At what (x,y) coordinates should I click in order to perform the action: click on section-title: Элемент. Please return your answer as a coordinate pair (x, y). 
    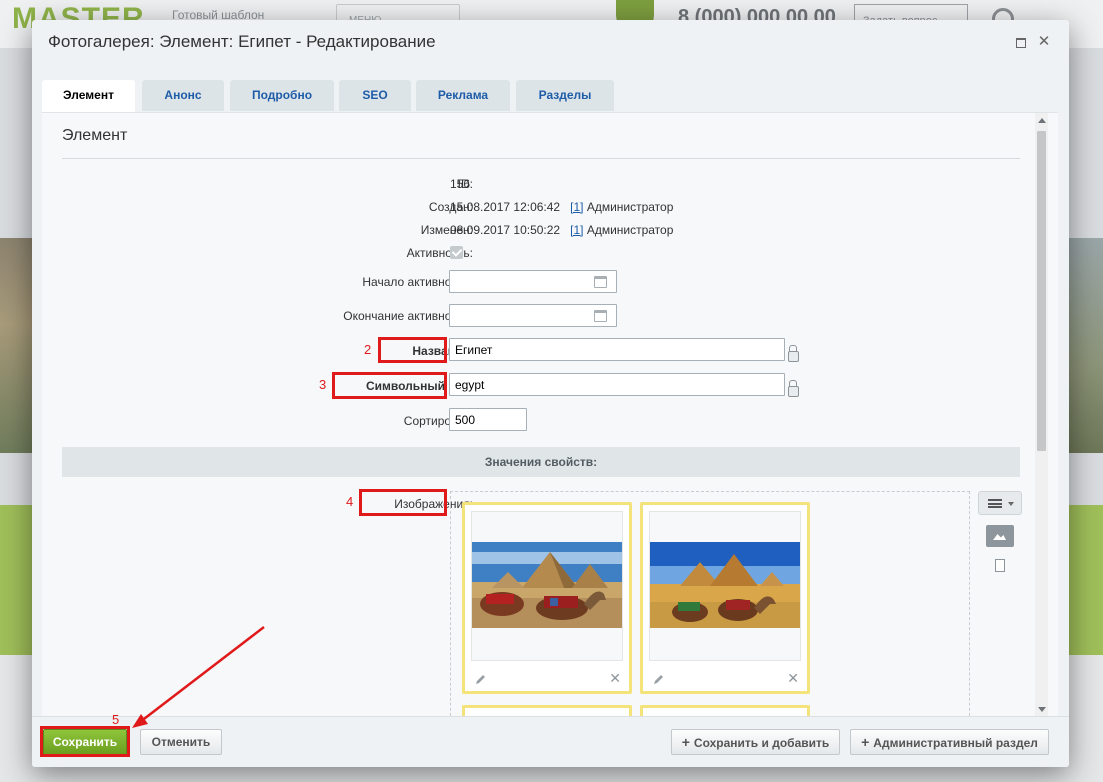
    Looking at the image, I should click on (95, 135).